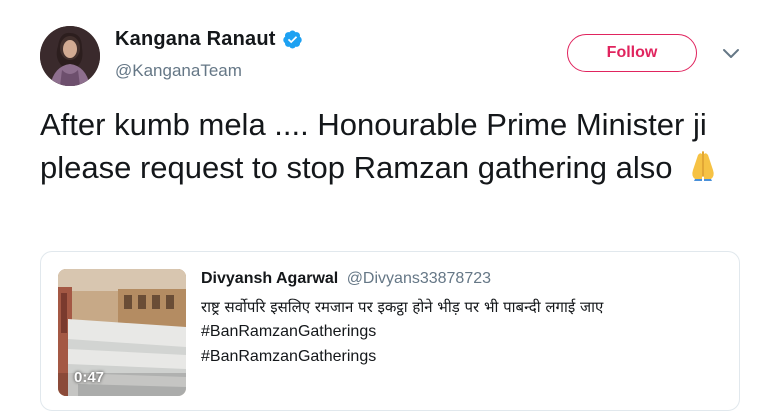 The image size is (765, 417). Describe the element at coordinates (89, 377) in the screenshot. I see `video-duration: 0:47` at that location.